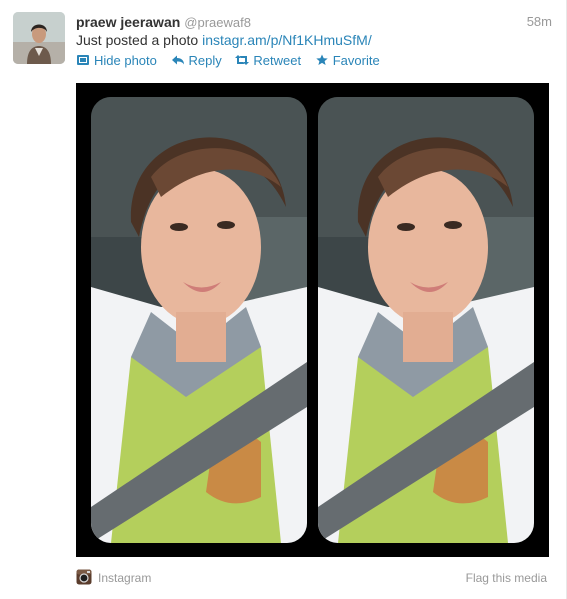  What do you see at coordinates (205, 60) in the screenshot?
I see `reply-label: Reply` at bounding box center [205, 60].